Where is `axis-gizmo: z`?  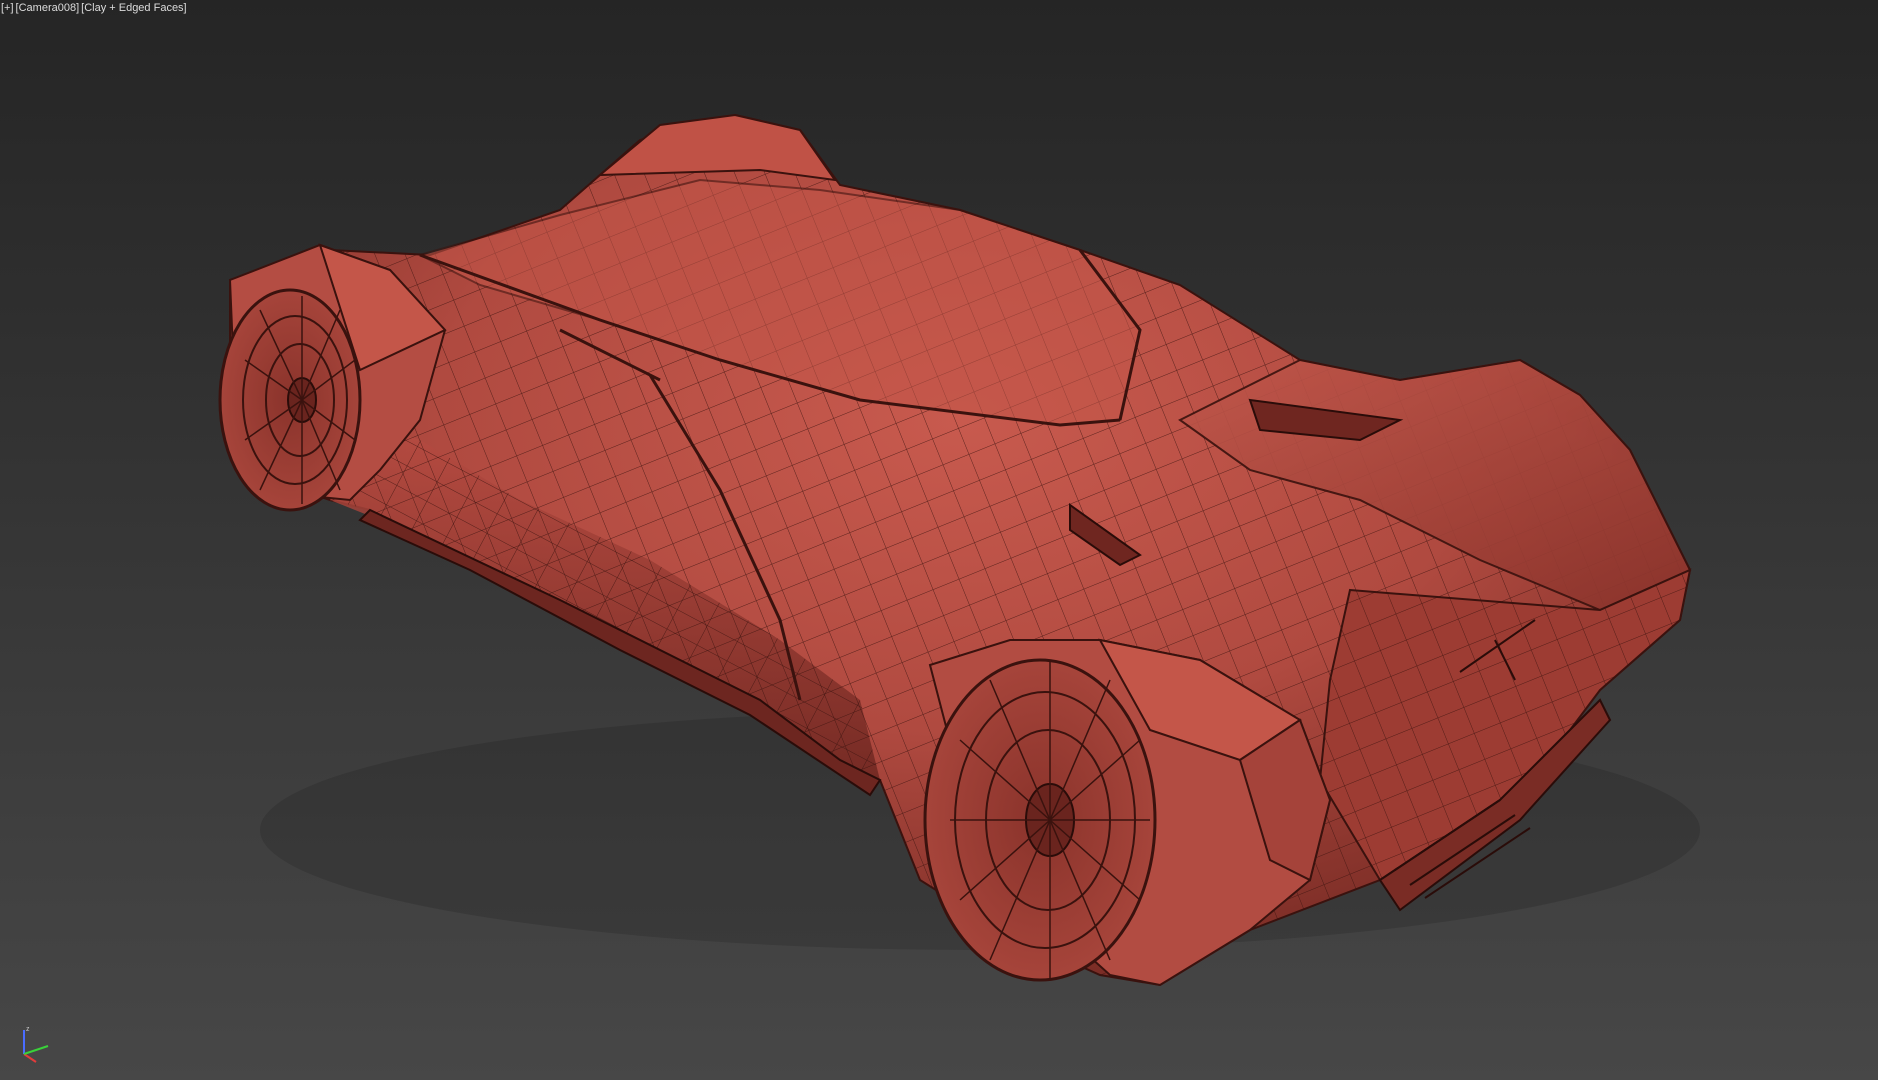
axis-gizmo: z is located at coordinates (36, 1044).